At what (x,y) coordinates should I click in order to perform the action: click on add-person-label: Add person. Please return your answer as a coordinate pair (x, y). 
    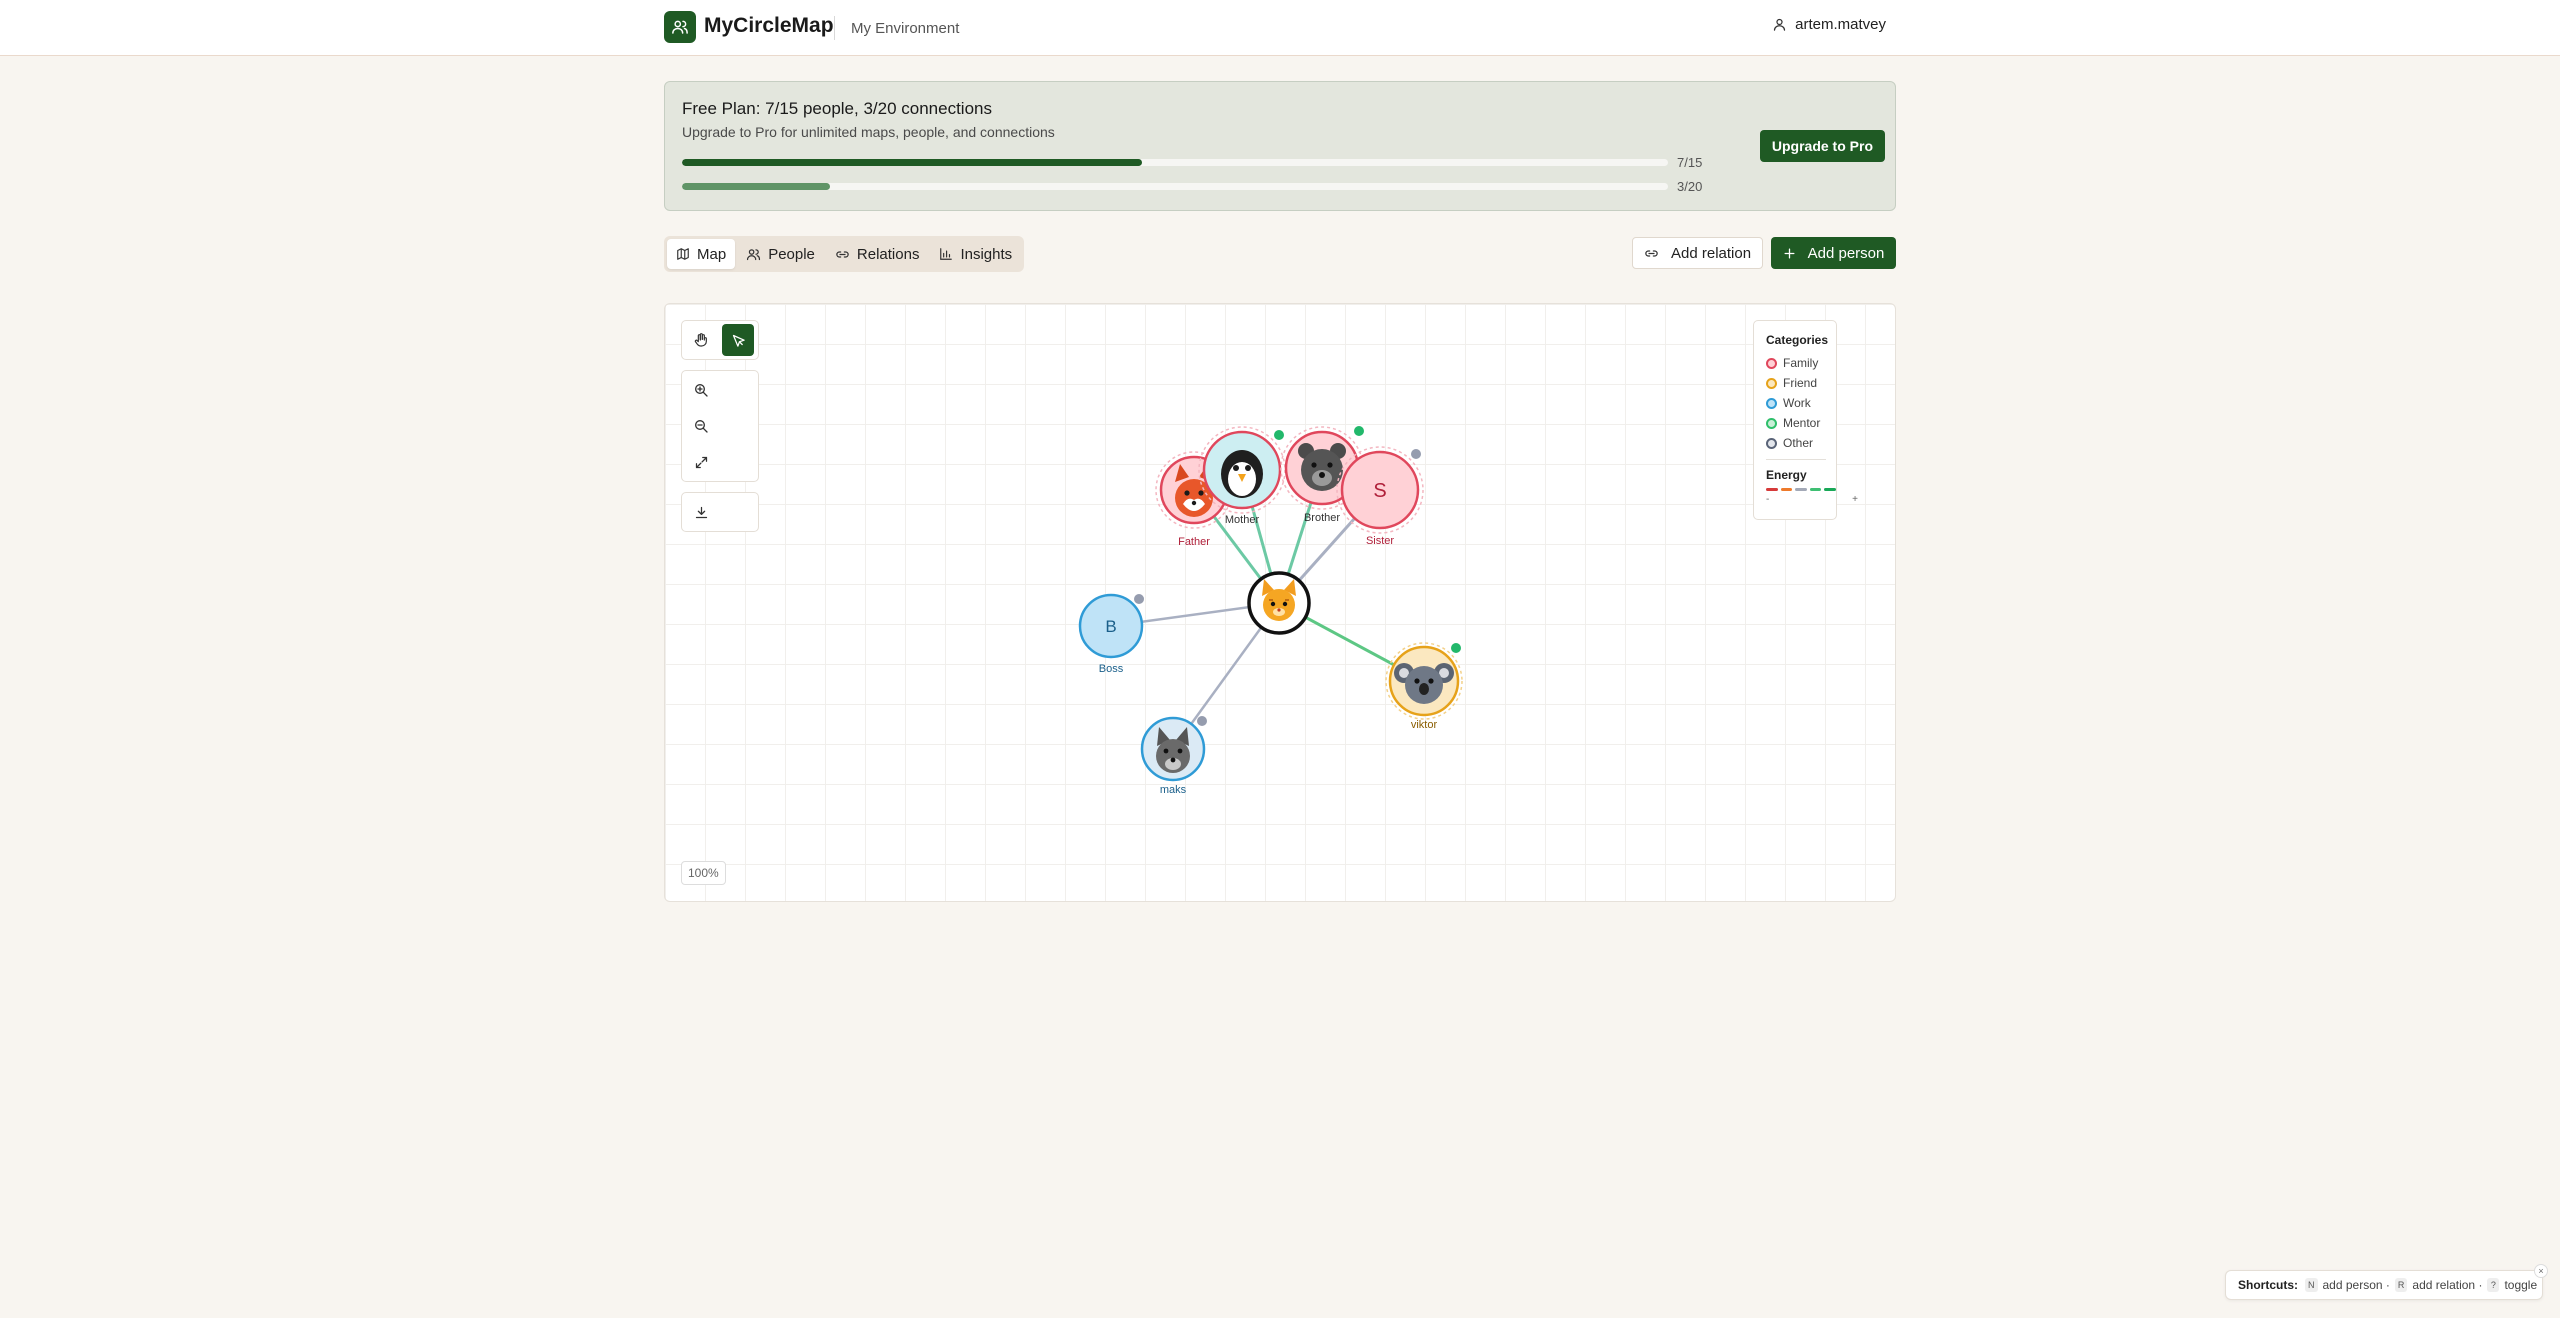
    Looking at the image, I should click on (1846, 253).